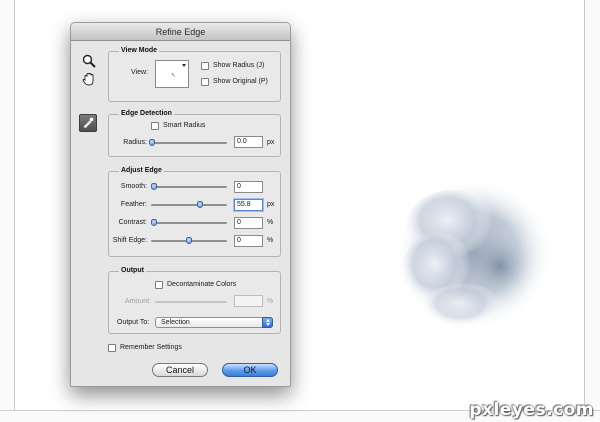 This screenshot has width=600, height=422. Describe the element at coordinates (129, 240) in the screenshot. I see `shift-edge-label: Shift Edge:` at that location.